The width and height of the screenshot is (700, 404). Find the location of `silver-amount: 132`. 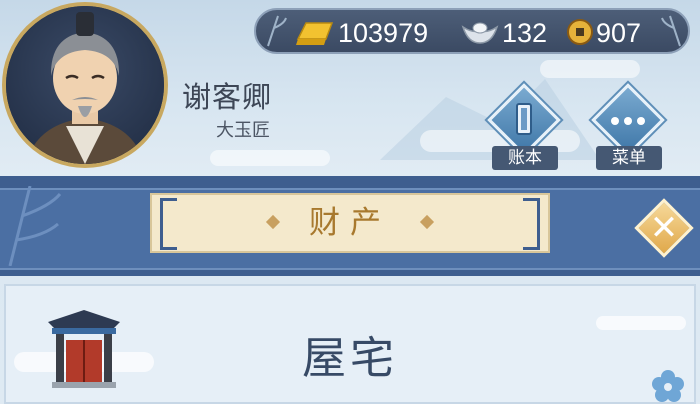

silver-amount: 132 is located at coordinates (525, 33).